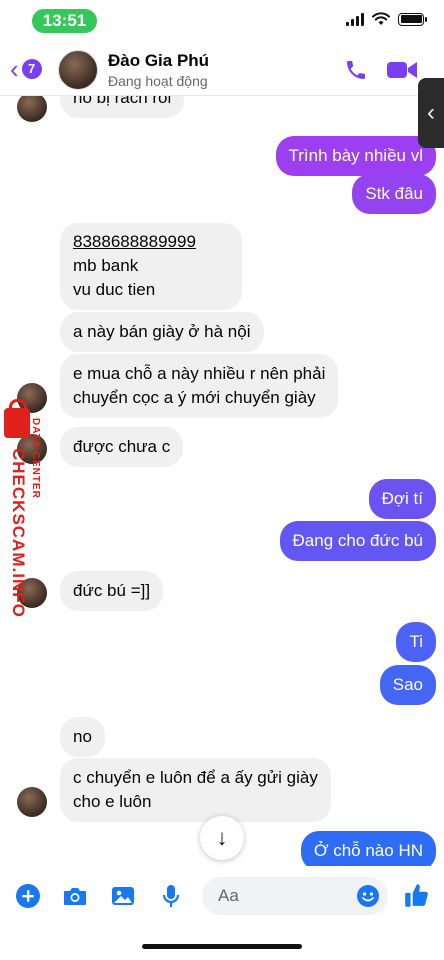  Describe the element at coordinates (402, 70) in the screenshot. I see `video-camera-icon` at that location.